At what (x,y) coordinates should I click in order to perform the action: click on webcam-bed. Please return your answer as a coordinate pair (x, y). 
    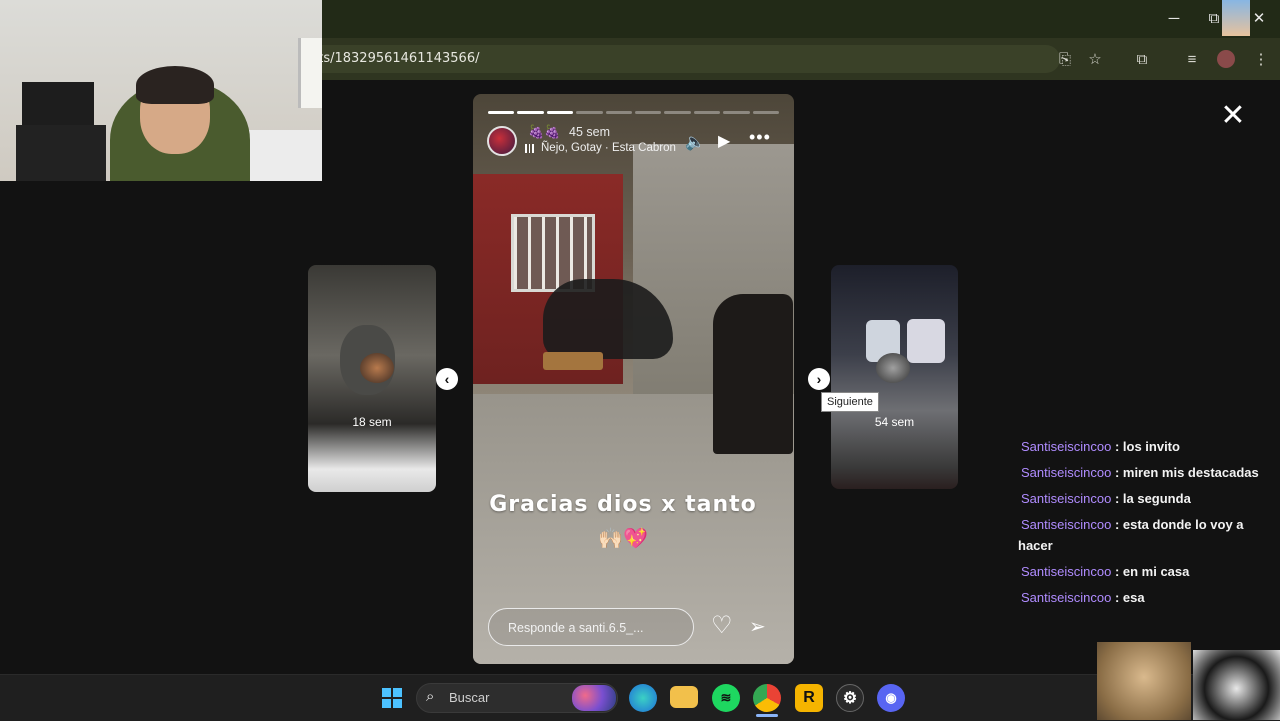
    Looking at the image, I should click on (281, 155).